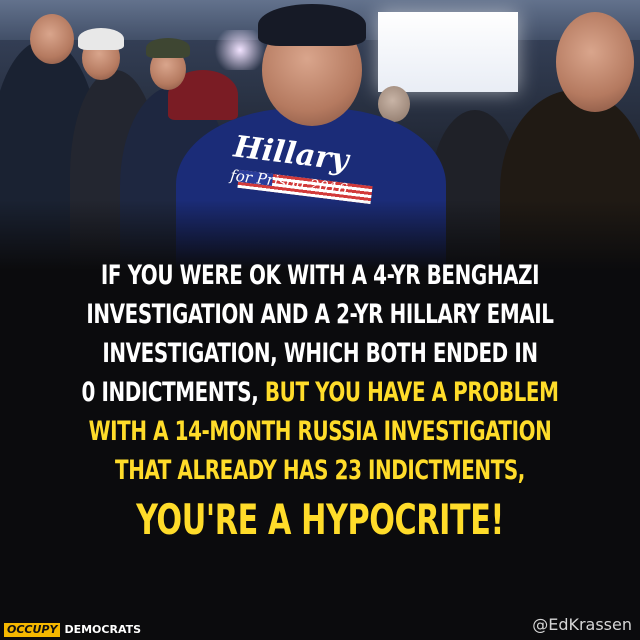 The height and width of the screenshot is (640, 640). I want to click on caption-line-6: THAT ALREADY HAS 23 INDICTMENTS,, so click(320, 470).